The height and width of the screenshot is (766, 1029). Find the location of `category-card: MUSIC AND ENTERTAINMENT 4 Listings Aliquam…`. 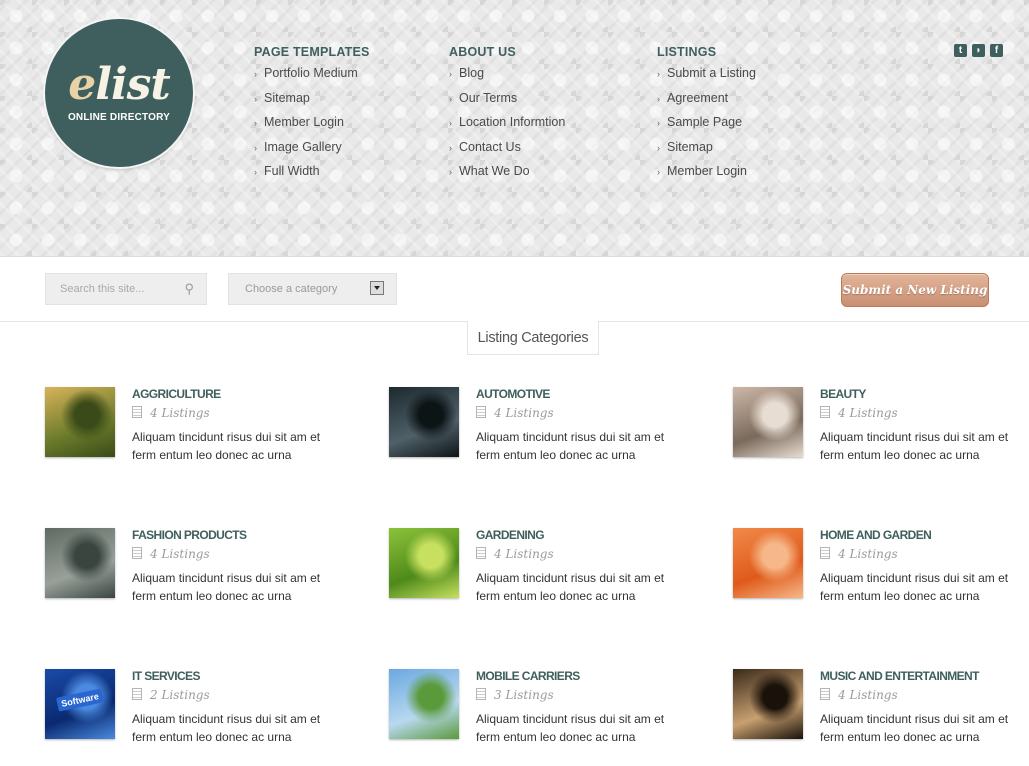

category-card: MUSIC AND ENTERTAINMENT 4 Listings Aliquam… is located at coordinates (881, 709).